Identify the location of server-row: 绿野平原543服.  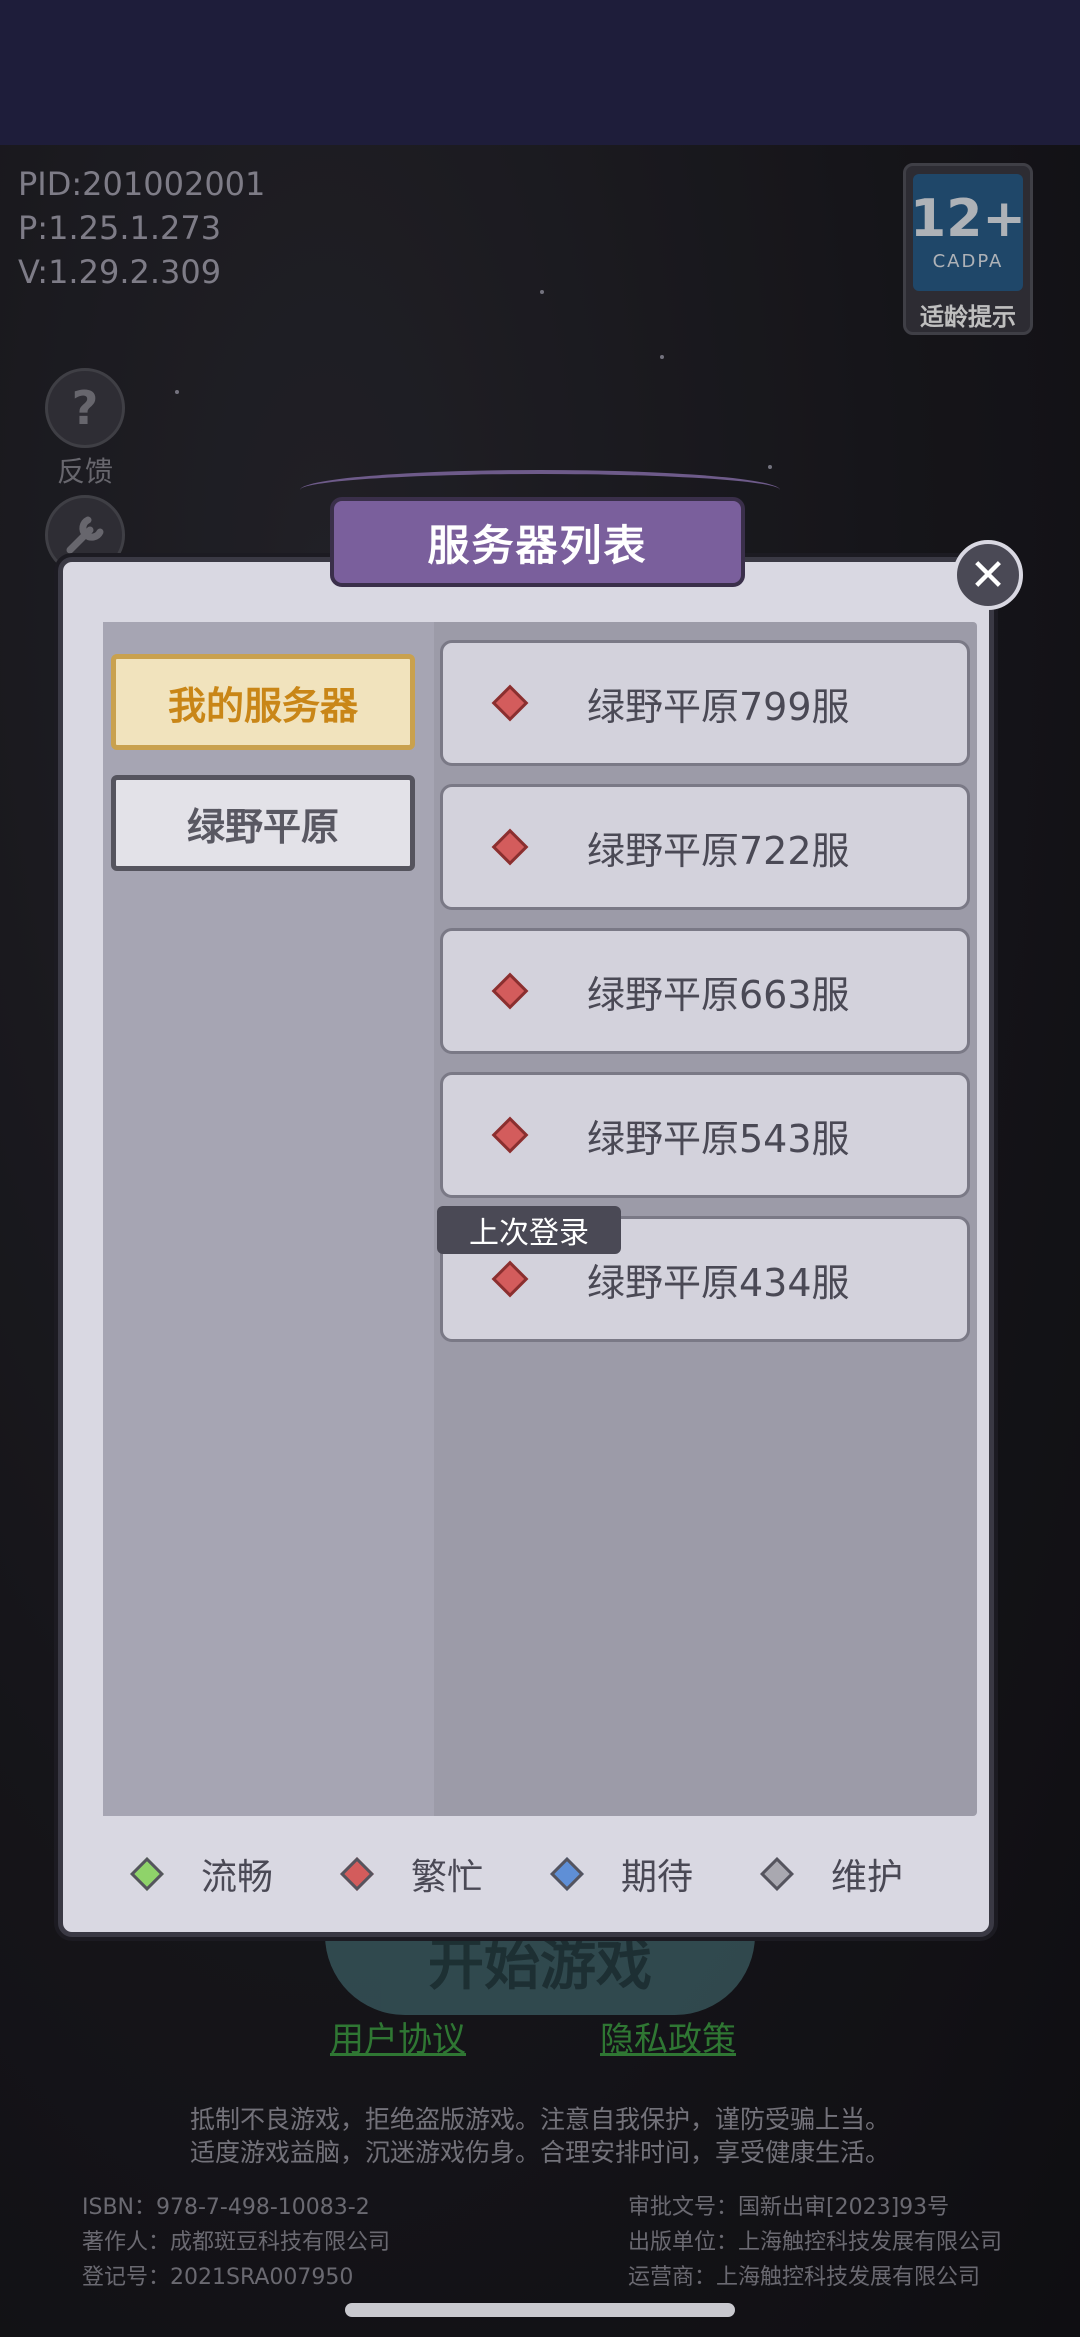
(705, 1135).